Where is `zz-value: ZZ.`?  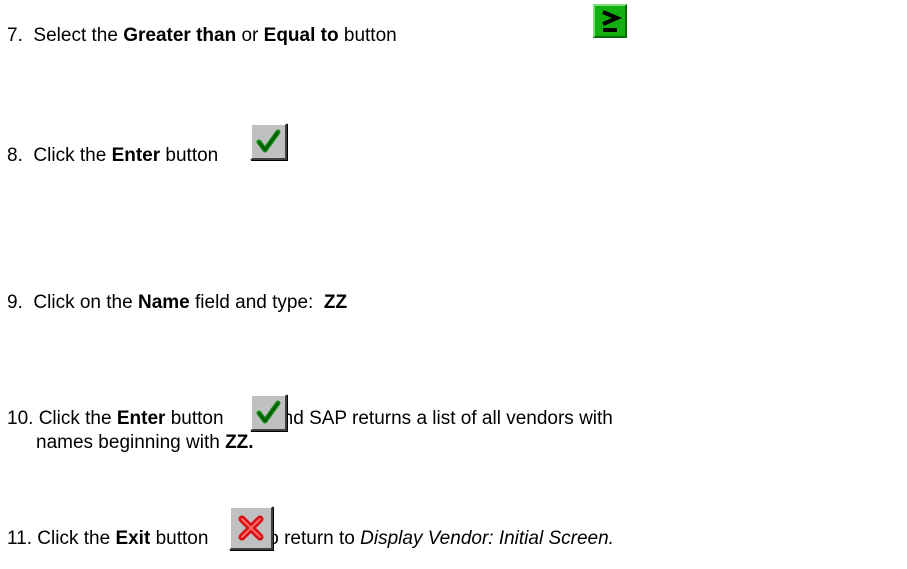 zz-value: ZZ. is located at coordinates (239, 442).